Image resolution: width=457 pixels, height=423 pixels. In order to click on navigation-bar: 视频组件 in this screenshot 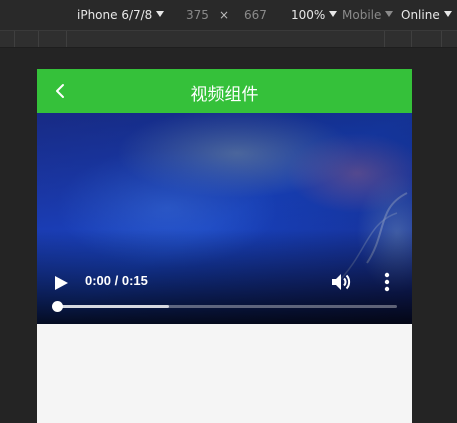, I will do `click(224, 91)`.